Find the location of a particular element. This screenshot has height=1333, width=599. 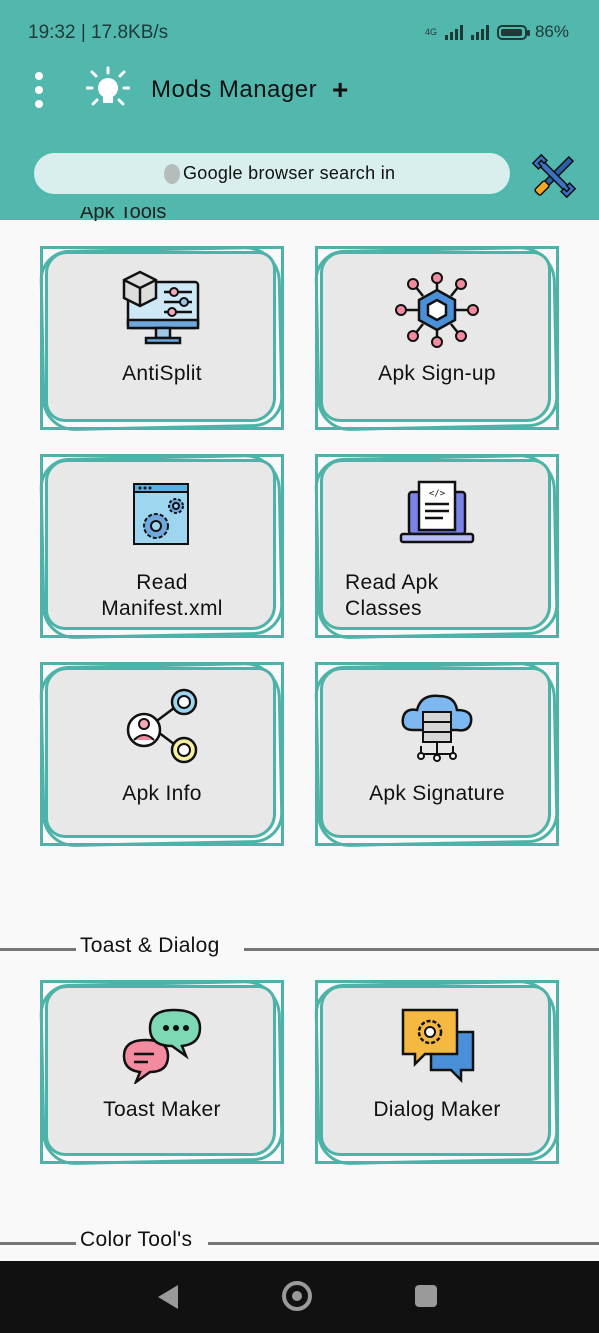

card-read-apk-classes: </> Read Apk Classes is located at coordinates (436, 546).